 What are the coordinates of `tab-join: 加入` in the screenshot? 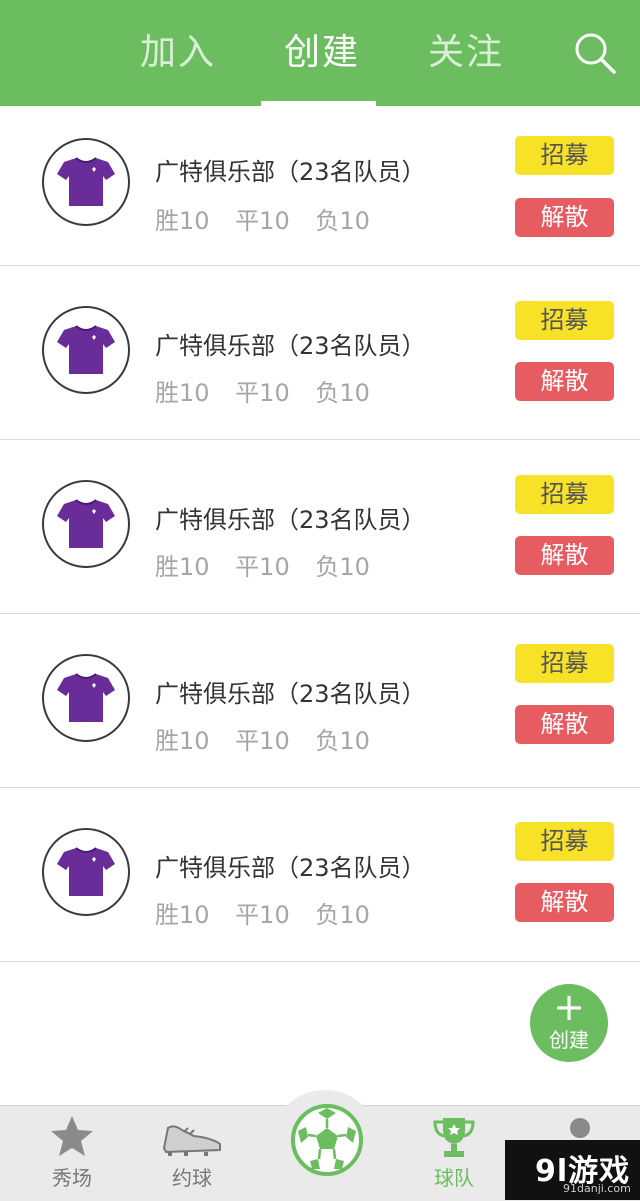 It's located at (178, 53).